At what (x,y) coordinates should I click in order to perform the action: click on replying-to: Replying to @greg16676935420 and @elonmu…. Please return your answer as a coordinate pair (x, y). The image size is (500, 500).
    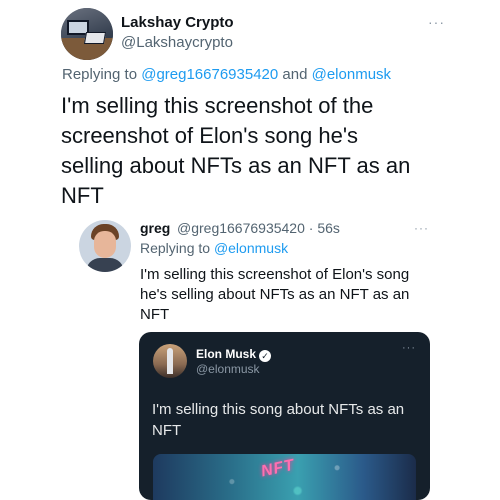
    Looking at the image, I should click on (226, 74).